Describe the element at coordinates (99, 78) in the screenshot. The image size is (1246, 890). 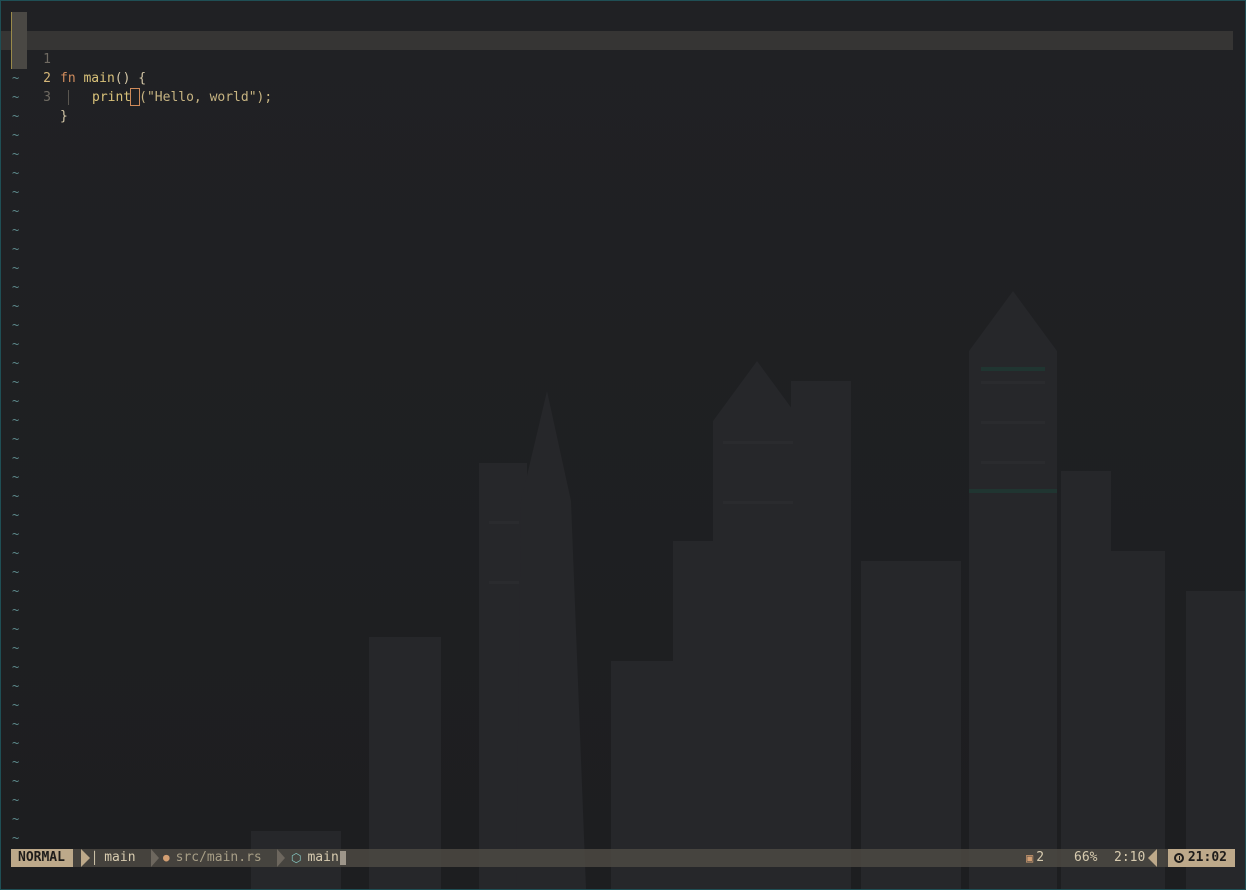
I see `function-token: main` at that location.